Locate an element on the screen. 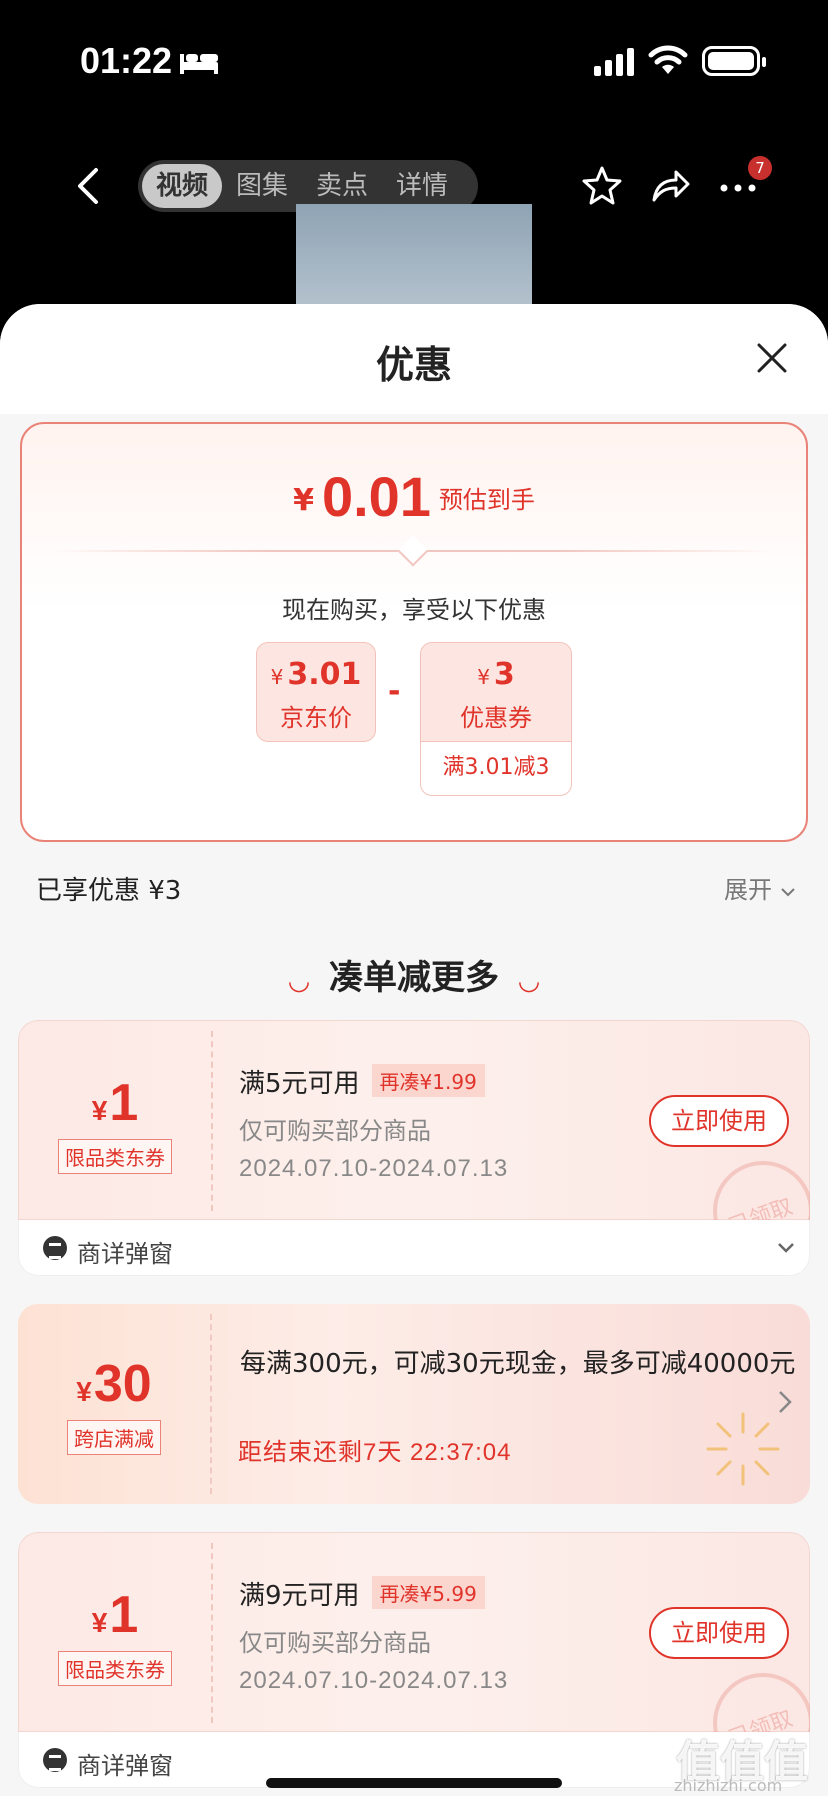 The width and height of the screenshot is (828, 1796). back-arrow-icon is located at coordinates (88, 186).